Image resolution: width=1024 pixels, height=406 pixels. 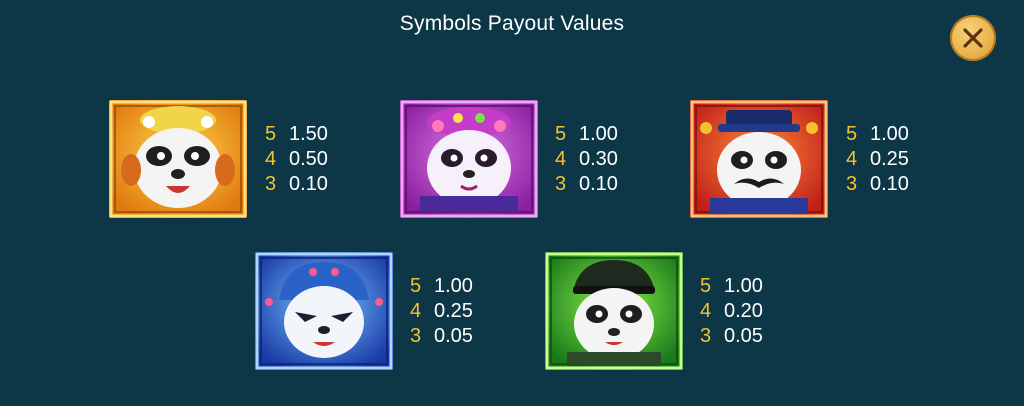 I want to click on payout-table-2: 5 1.00 4 0.30 3 0.10, so click(x=586, y=159).